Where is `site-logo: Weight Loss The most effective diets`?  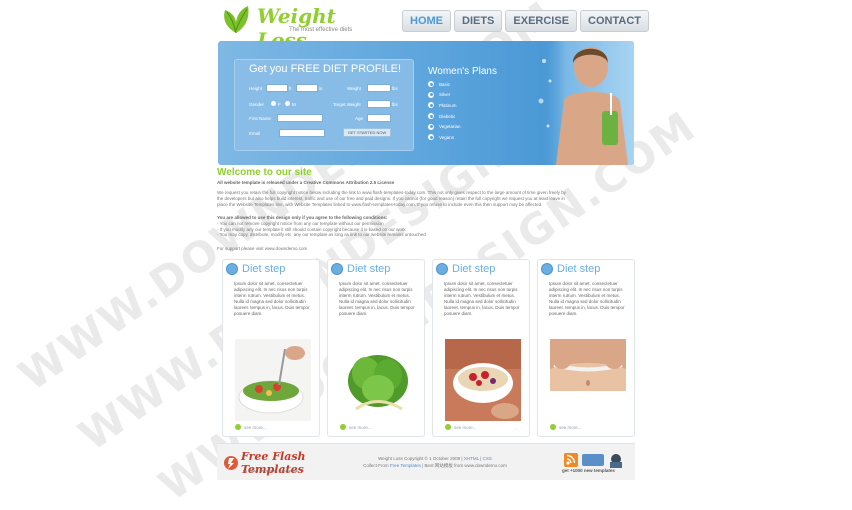 site-logo: Weight Loss The most effective diets is located at coordinates (289, 27).